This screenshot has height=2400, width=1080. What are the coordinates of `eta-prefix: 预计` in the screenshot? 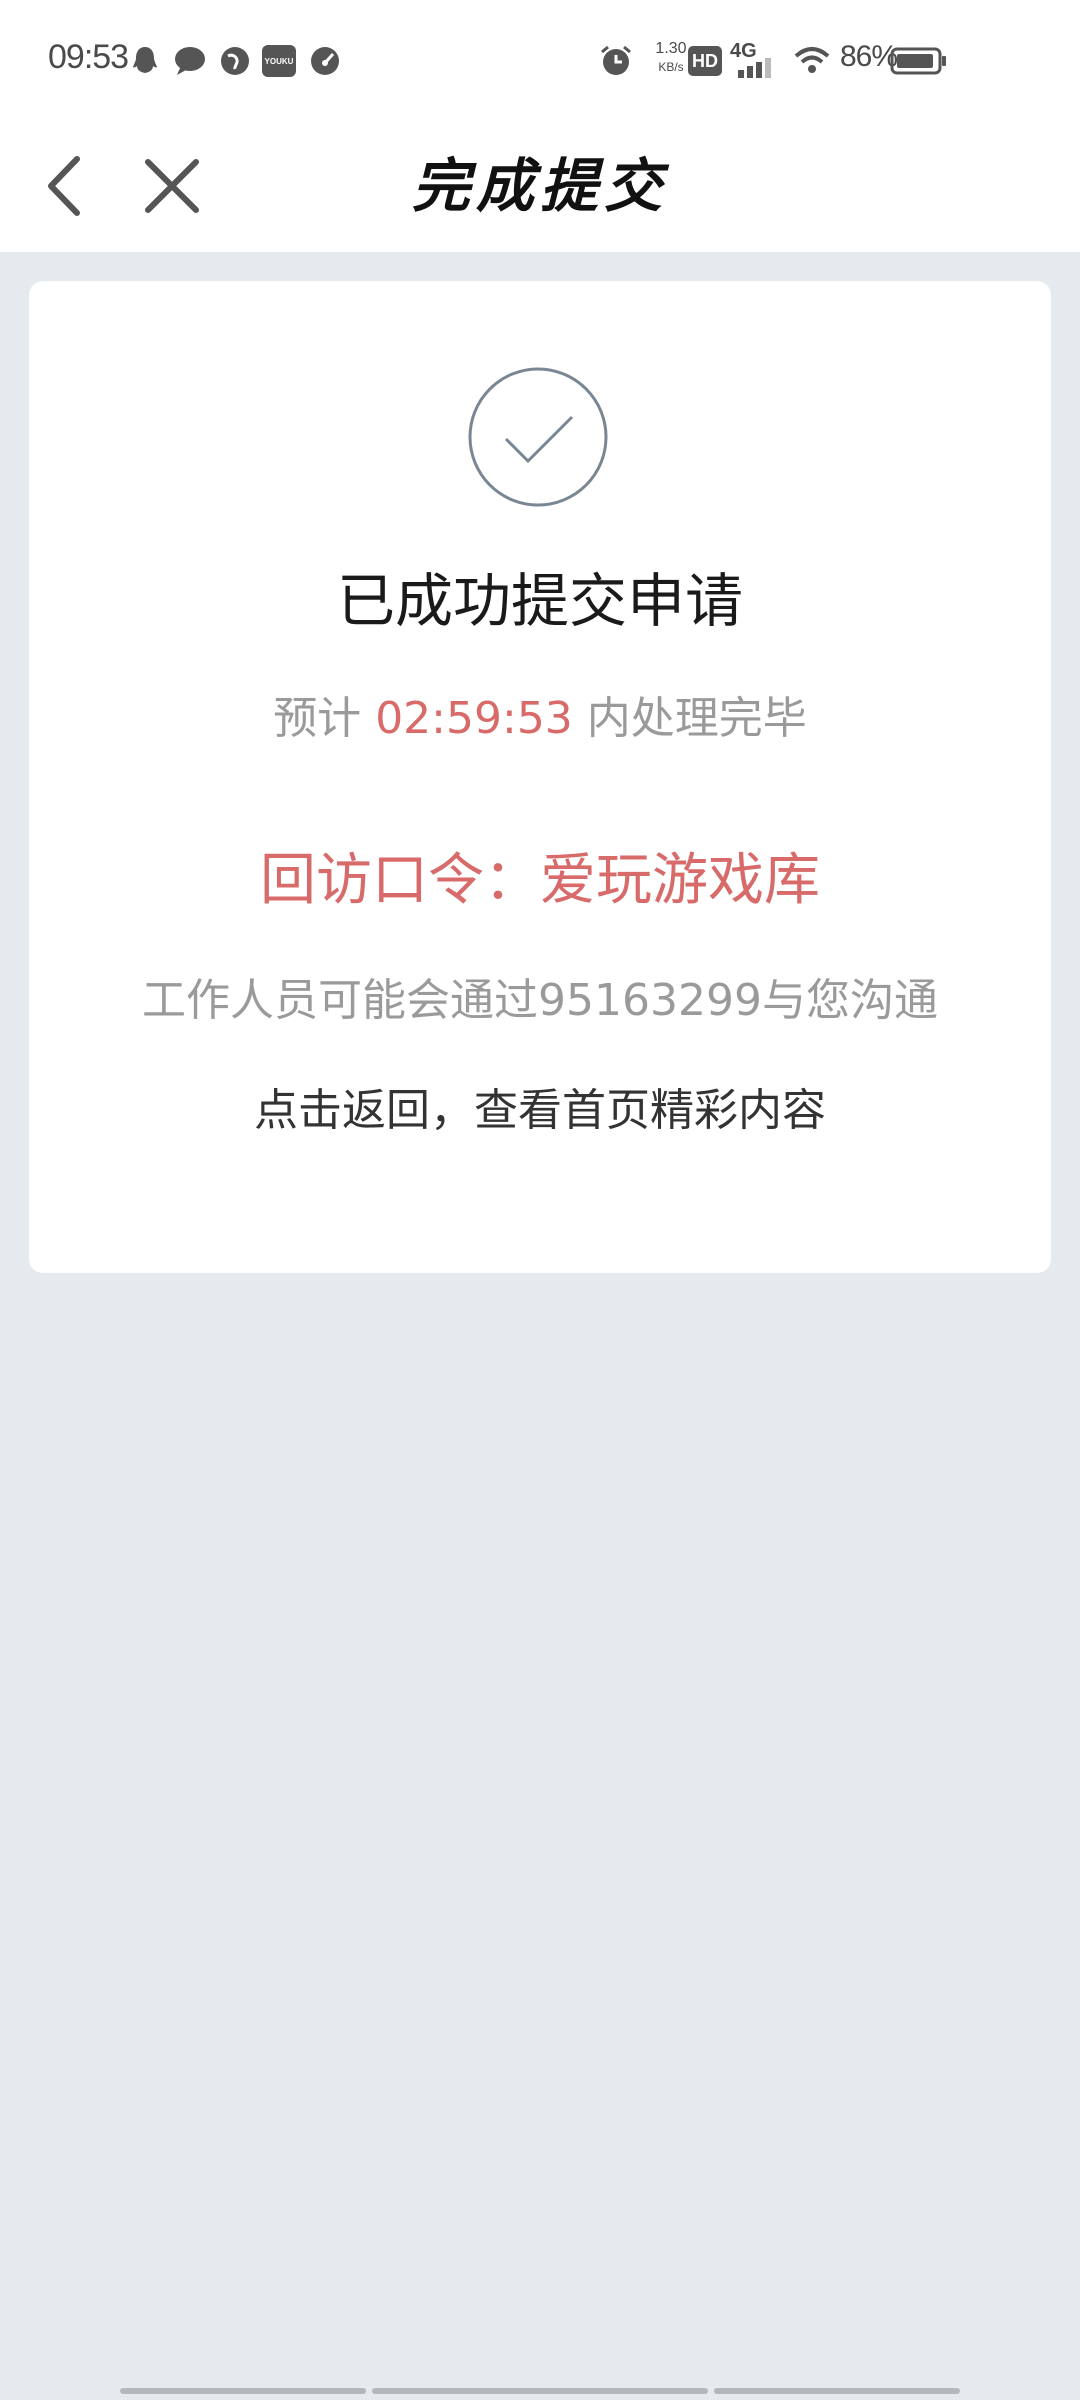 It's located at (324, 718).